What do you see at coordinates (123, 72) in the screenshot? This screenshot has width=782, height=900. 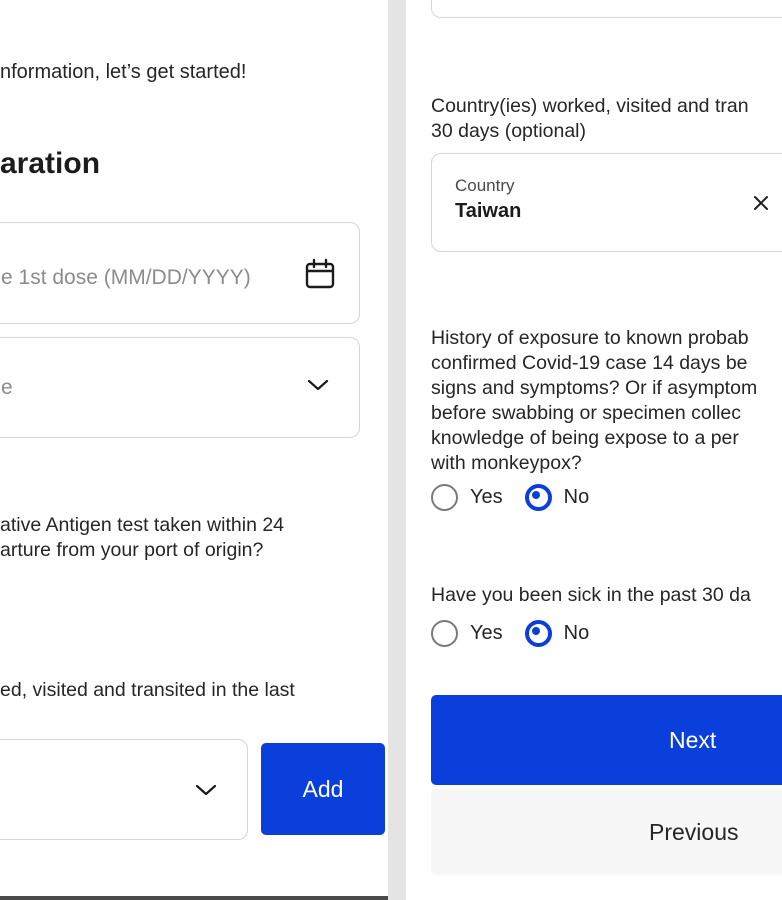 I see `intro-text: nformation, let’s get started!` at bounding box center [123, 72].